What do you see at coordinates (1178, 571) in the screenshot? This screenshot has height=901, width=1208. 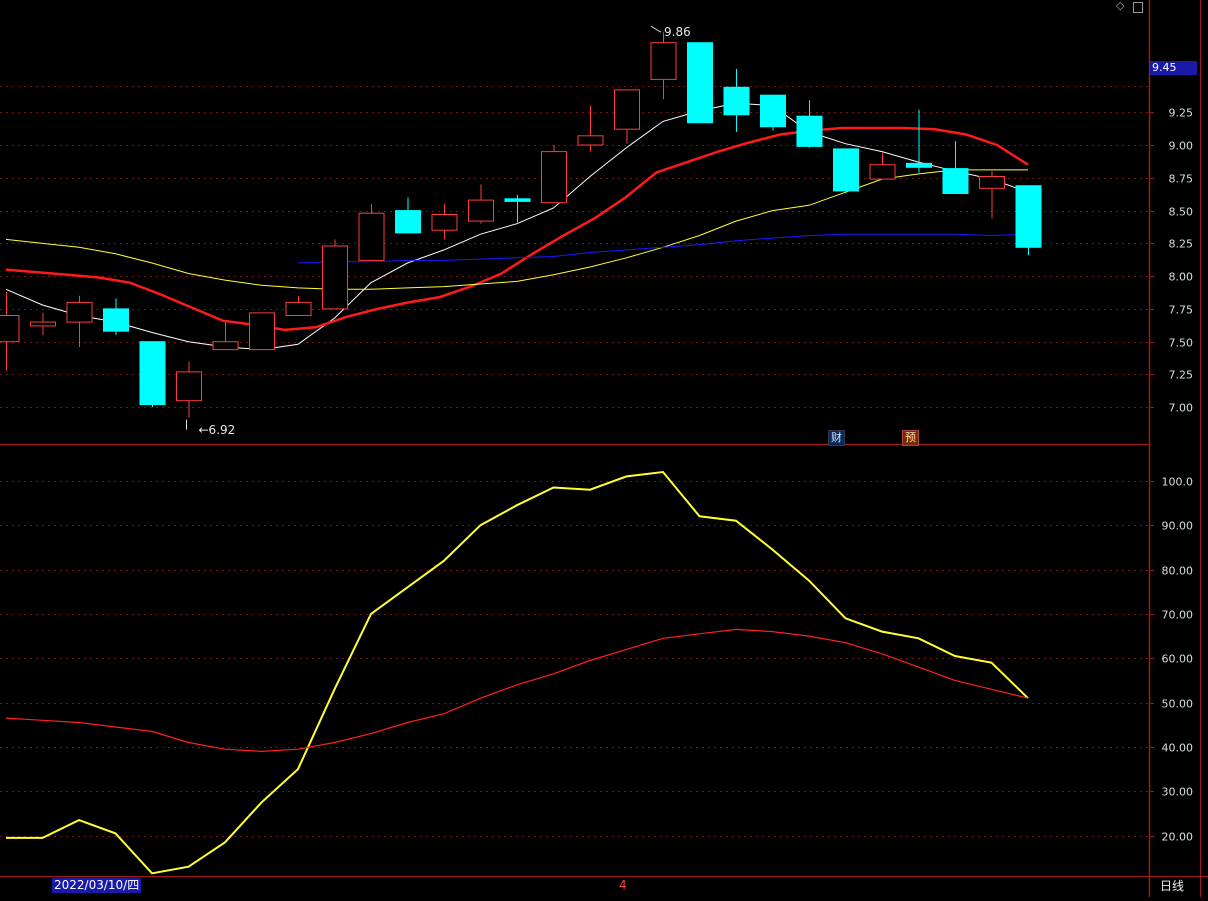 I see `indicator-tick-label: 80.00` at bounding box center [1178, 571].